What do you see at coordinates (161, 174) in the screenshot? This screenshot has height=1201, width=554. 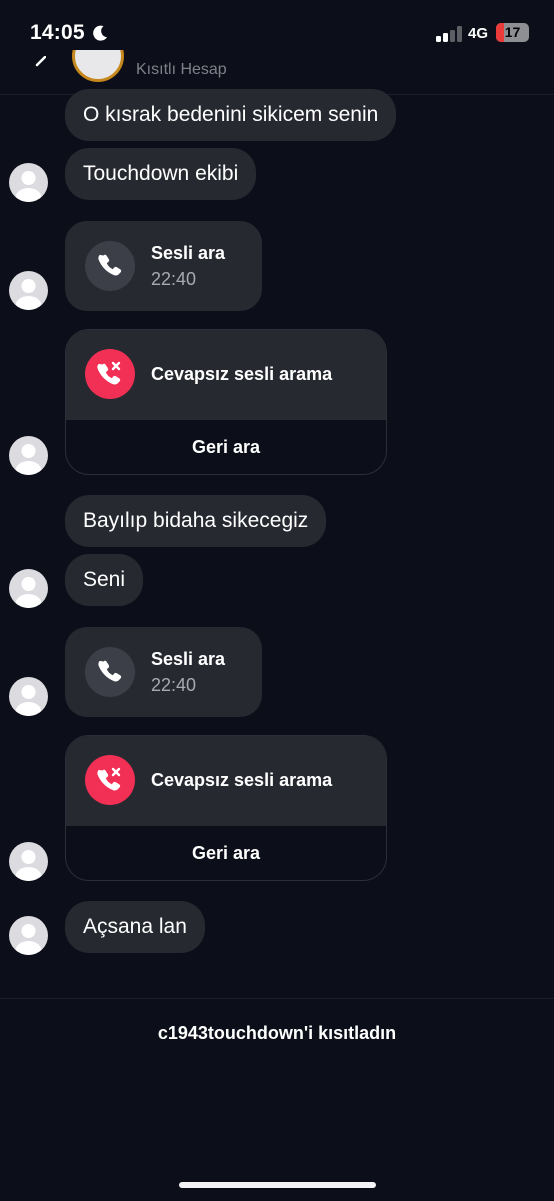 I see `message-bubble: Touchdown ekibi` at bounding box center [161, 174].